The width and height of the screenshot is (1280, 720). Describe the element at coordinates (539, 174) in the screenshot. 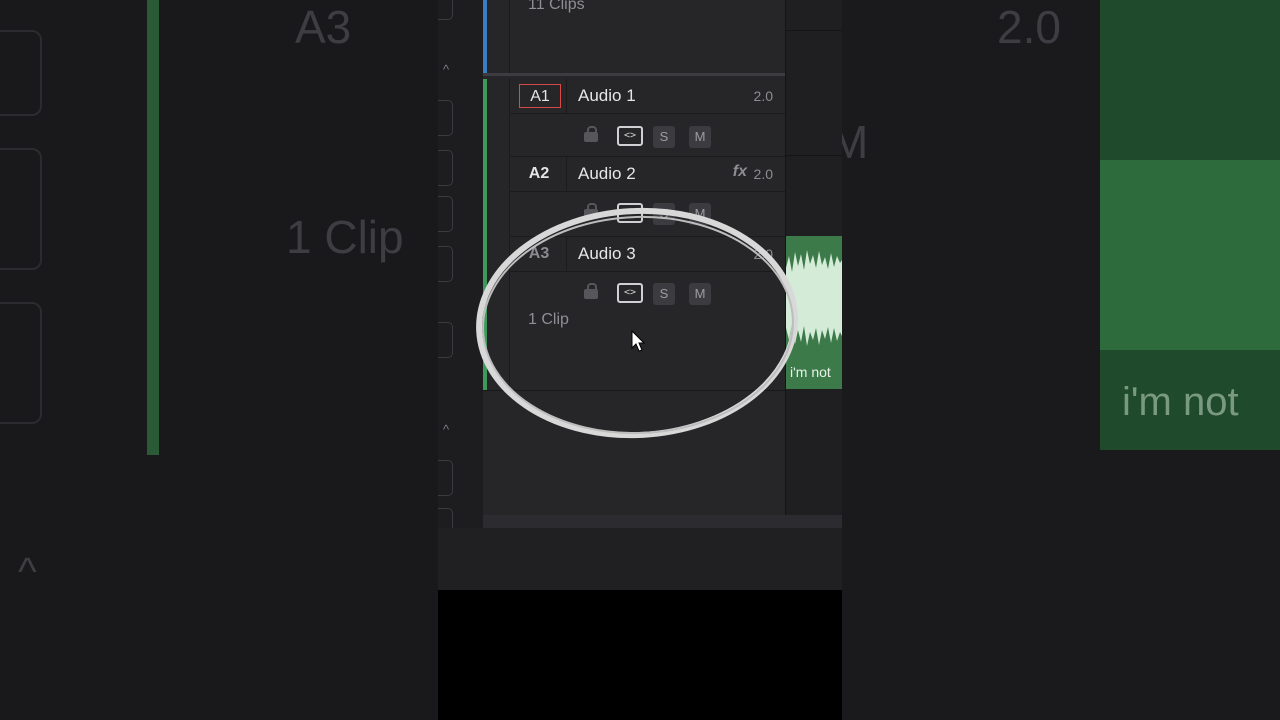

I see `track-id: A2` at that location.